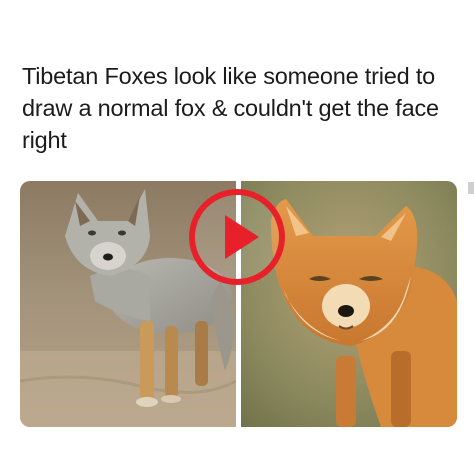  Describe the element at coordinates (471, 188) in the screenshot. I see `scroll-edge` at that location.